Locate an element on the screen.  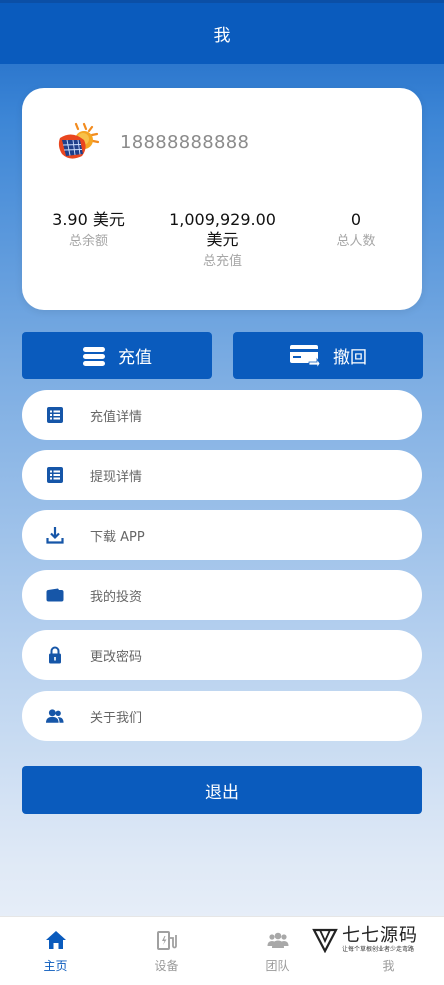
stat-label: 总充值 is located at coordinates (222, 261).